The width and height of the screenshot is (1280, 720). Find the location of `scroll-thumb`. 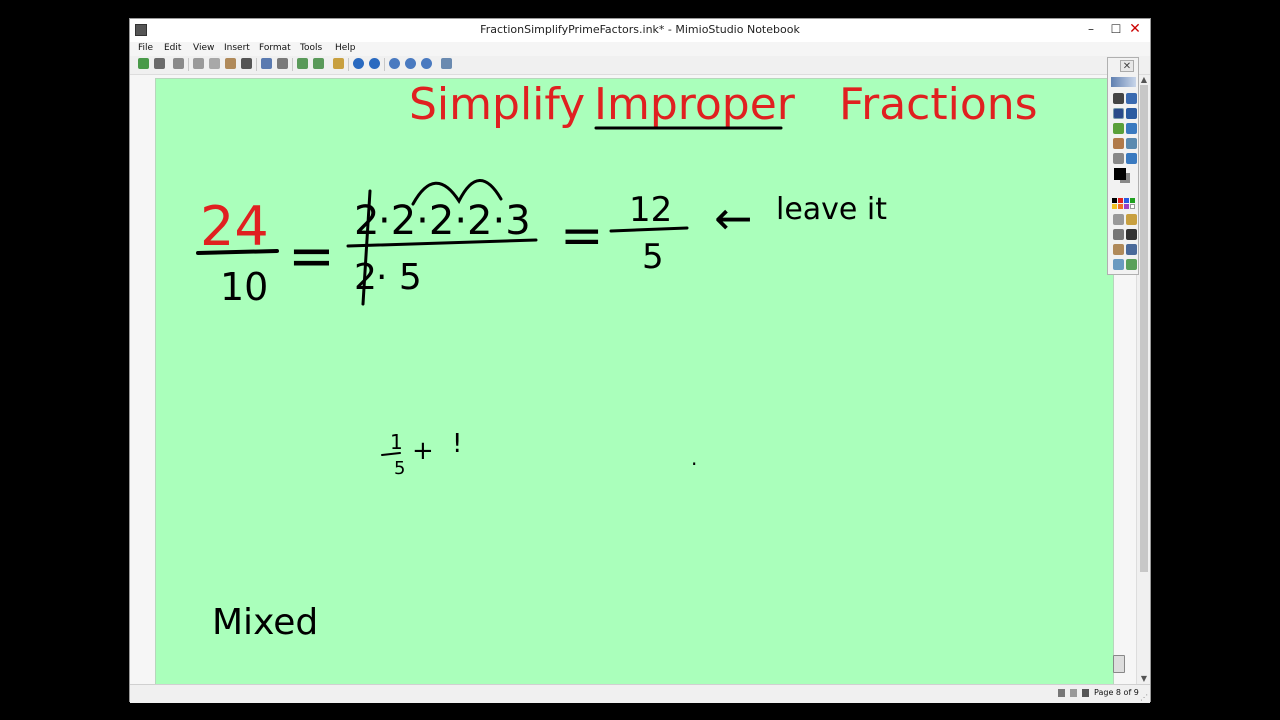

scroll-thumb is located at coordinates (1144, 328).